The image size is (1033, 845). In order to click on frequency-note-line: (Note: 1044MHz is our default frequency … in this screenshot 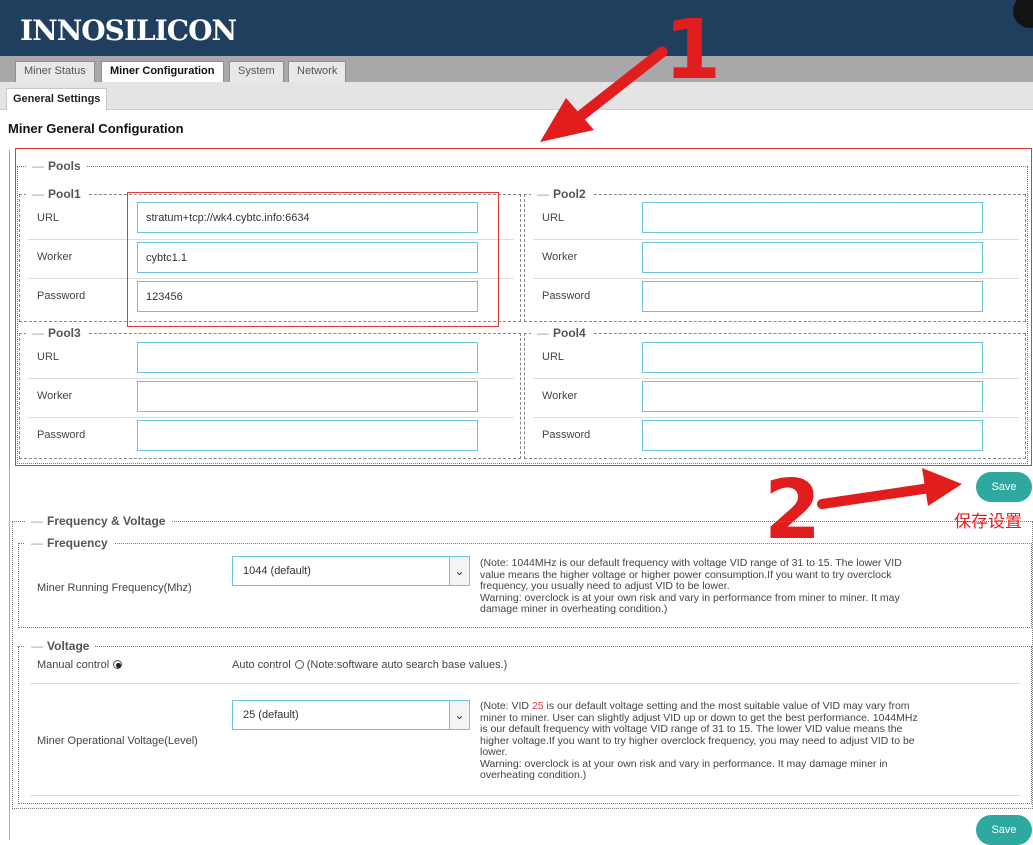, I will do `click(691, 563)`.